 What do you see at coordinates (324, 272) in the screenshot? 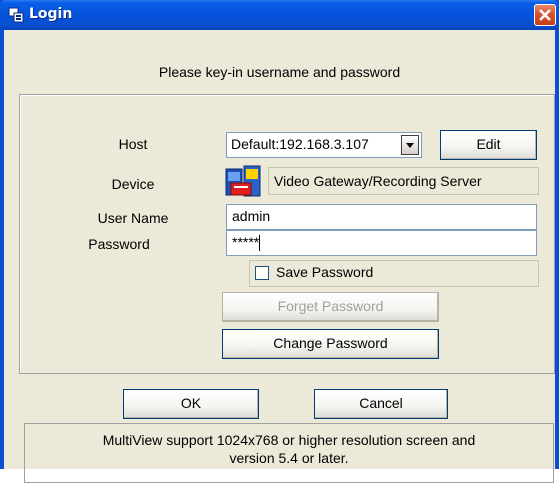
I see `save-password-label: Save Password` at bounding box center [324, 272].